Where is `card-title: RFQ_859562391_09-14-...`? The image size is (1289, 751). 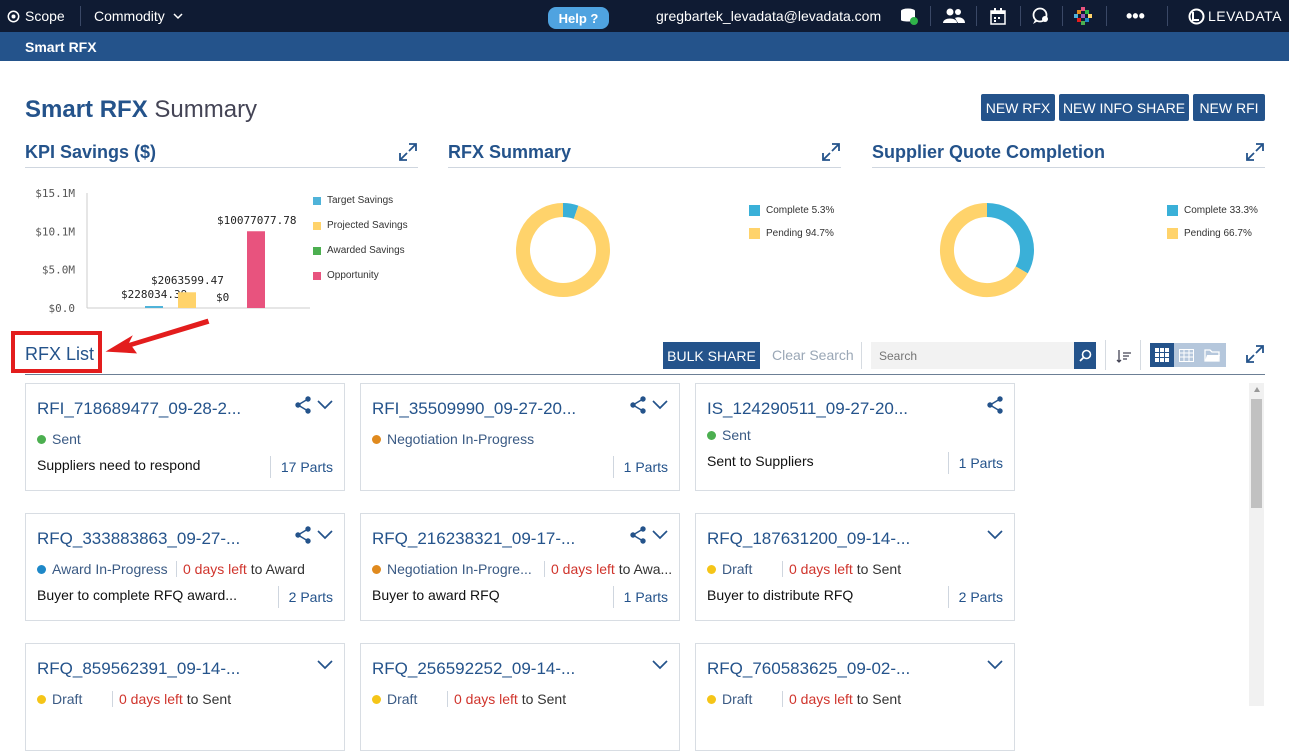
card-title: RFQ_859562391_09-14-... is located at coordinates (138, 669).